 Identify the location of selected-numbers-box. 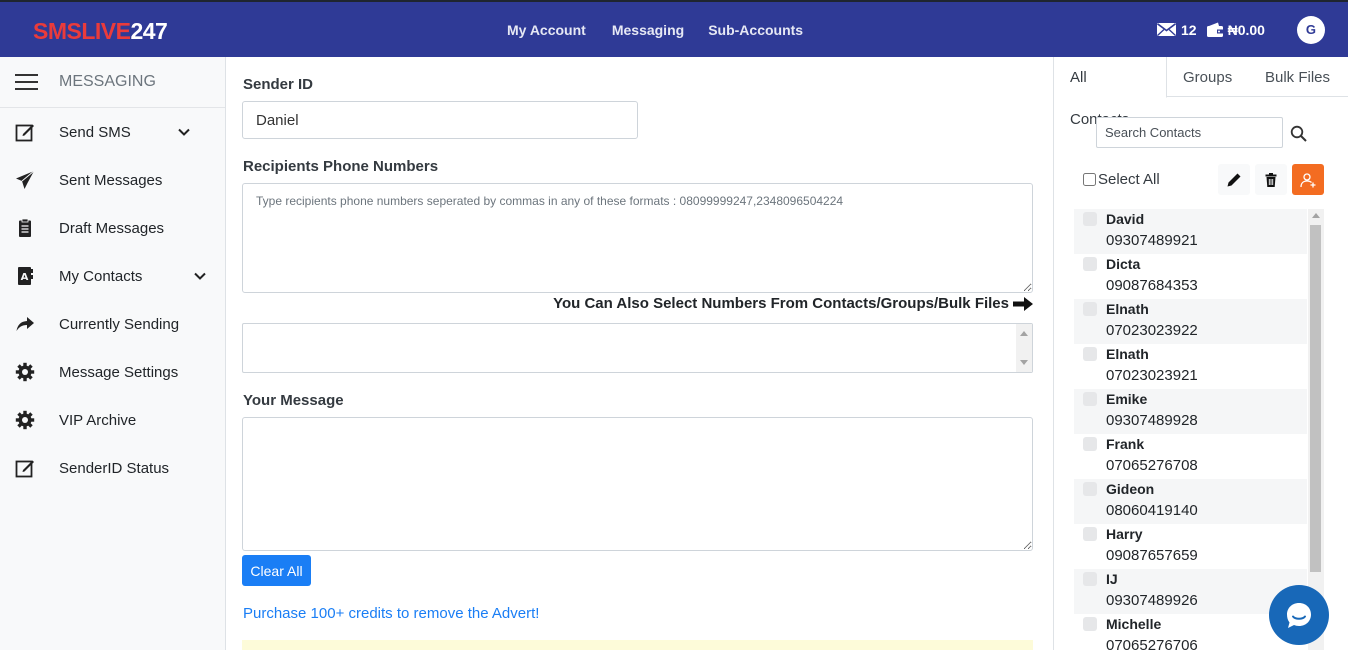
(637, 348).